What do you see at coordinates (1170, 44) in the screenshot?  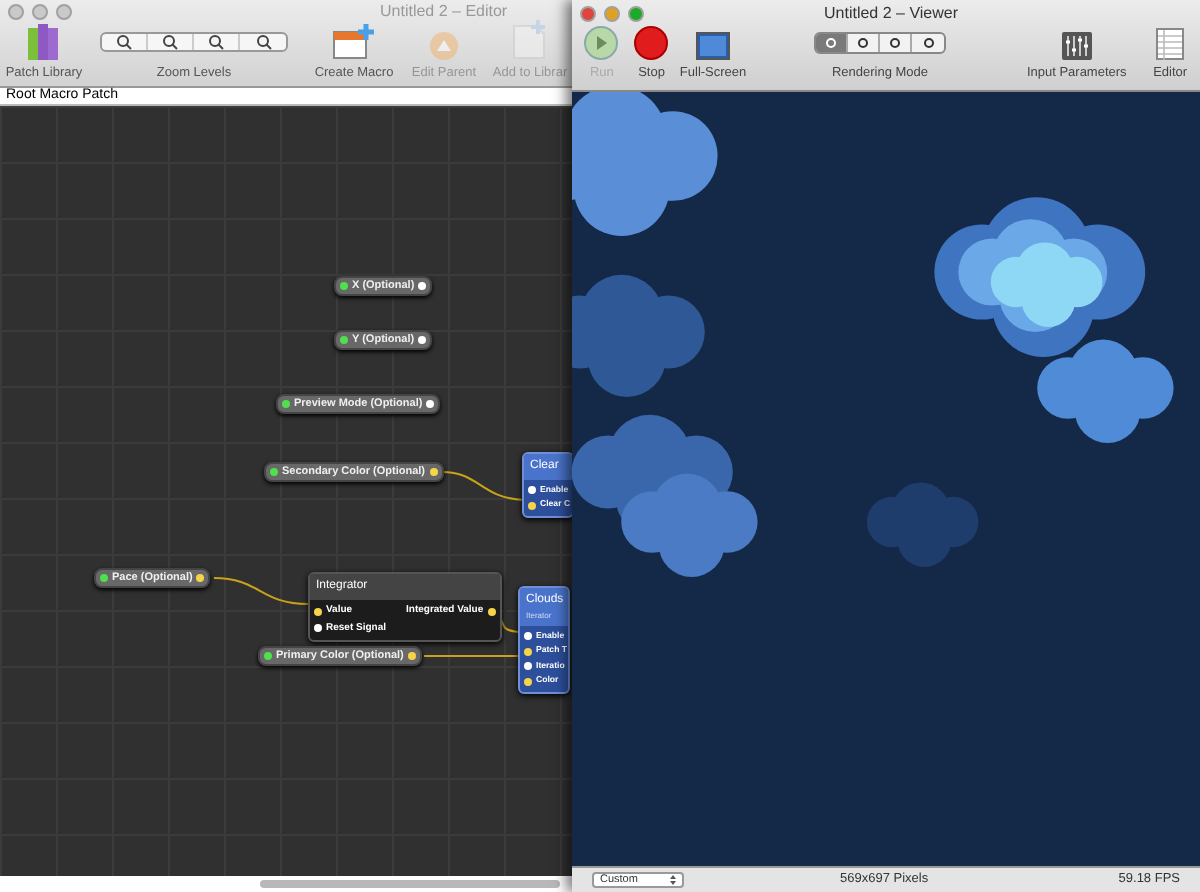 I see `table-icon` at bounding box center [1170, 44].